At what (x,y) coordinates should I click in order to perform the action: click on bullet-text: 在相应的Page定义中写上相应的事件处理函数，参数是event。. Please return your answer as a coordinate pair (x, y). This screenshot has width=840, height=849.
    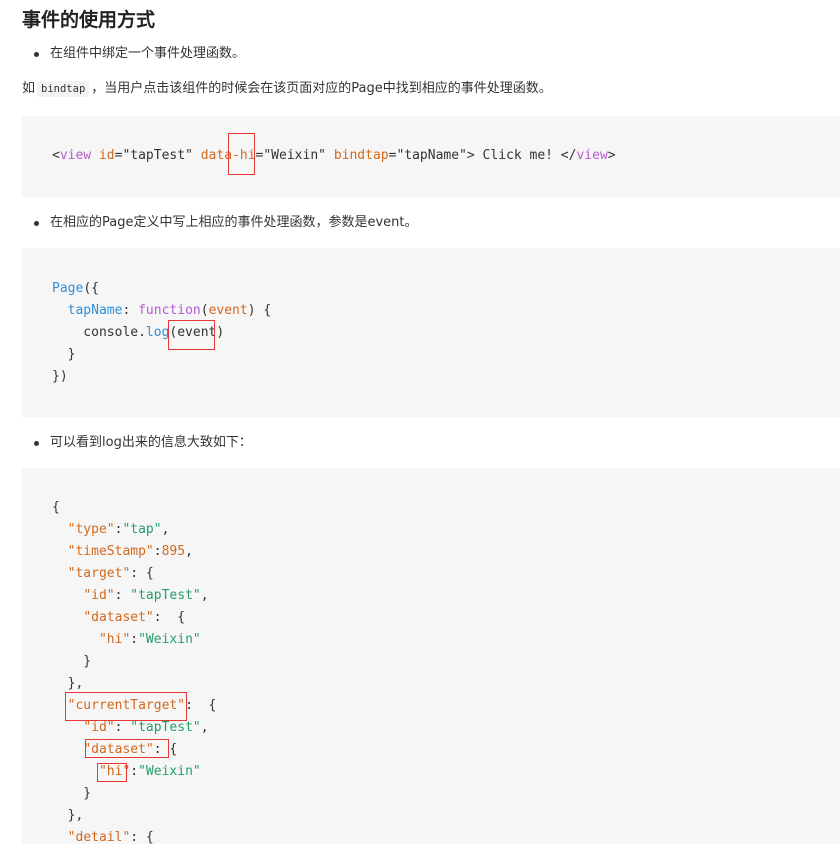
    Looking at the image, I should click on (234, 222).